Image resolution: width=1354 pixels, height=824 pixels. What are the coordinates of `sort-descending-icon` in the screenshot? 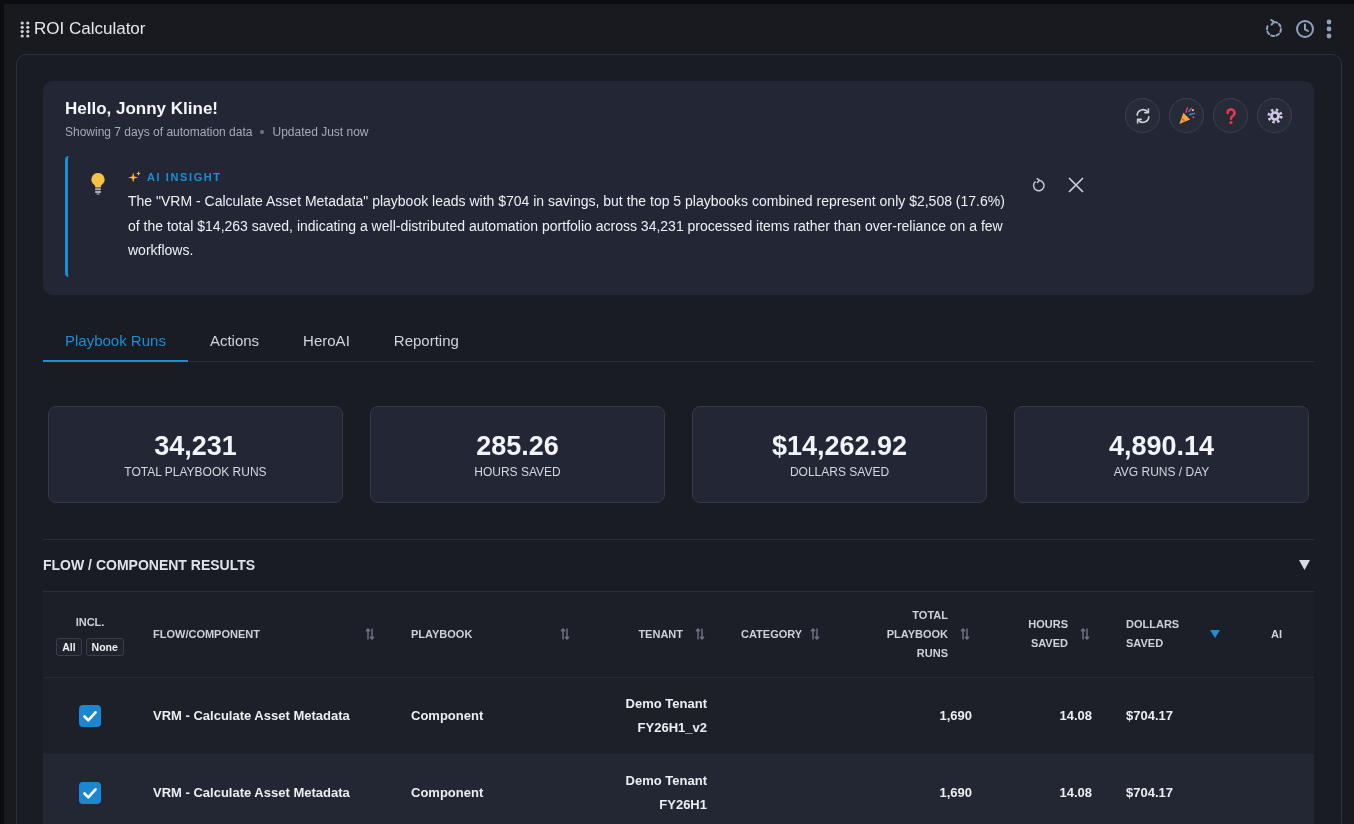 It's located at (1215, 634).